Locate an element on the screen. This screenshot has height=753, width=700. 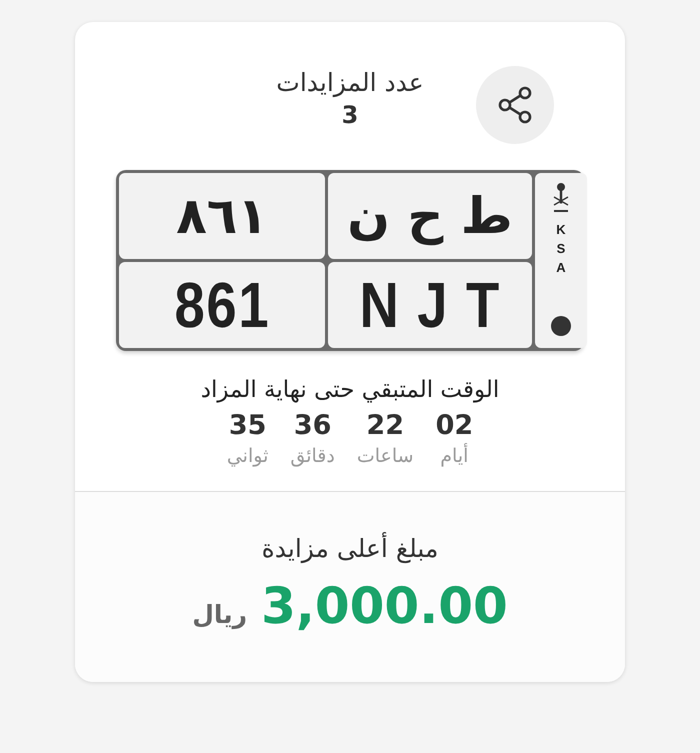
countdown-unit: أيام is located at coordinates (454, 456).